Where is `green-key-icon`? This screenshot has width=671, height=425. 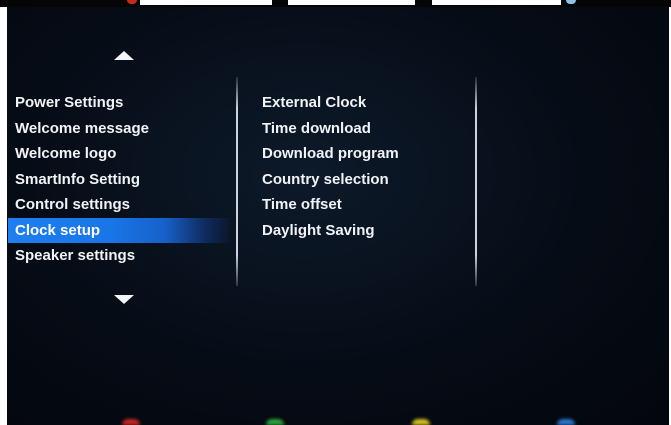
green-key-icon is located at coordinates (275, 422).